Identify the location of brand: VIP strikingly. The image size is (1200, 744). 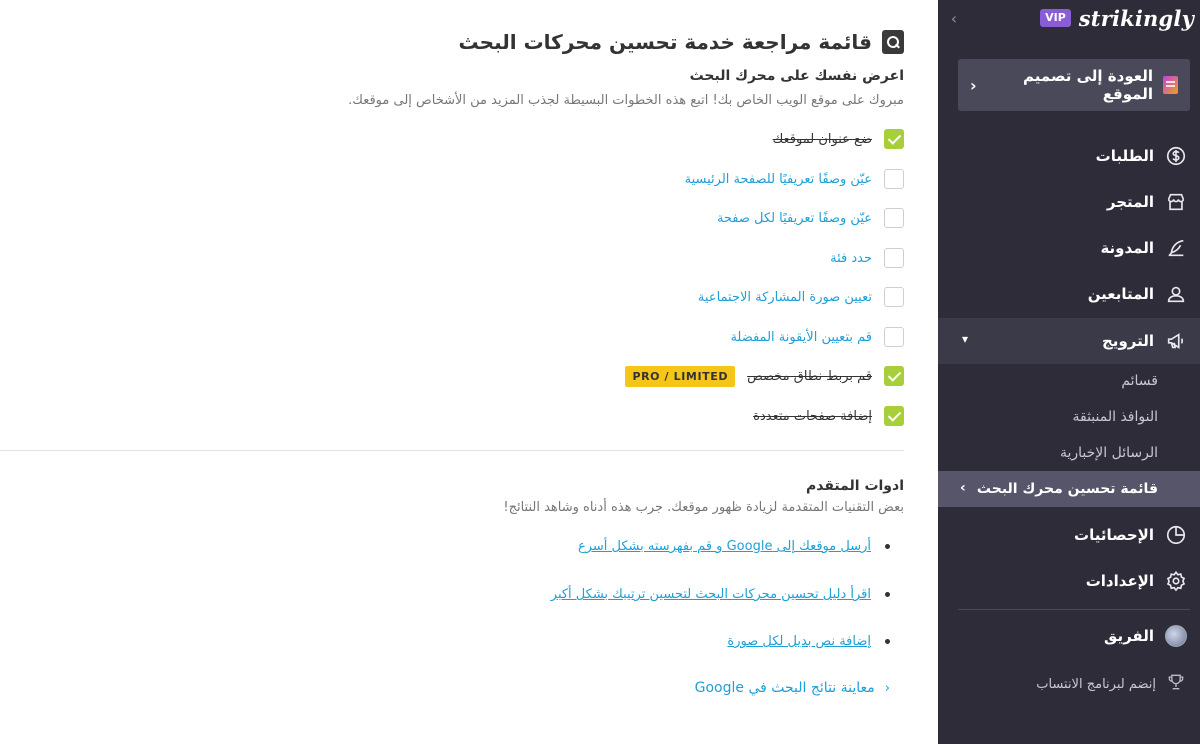
(1117, 18).